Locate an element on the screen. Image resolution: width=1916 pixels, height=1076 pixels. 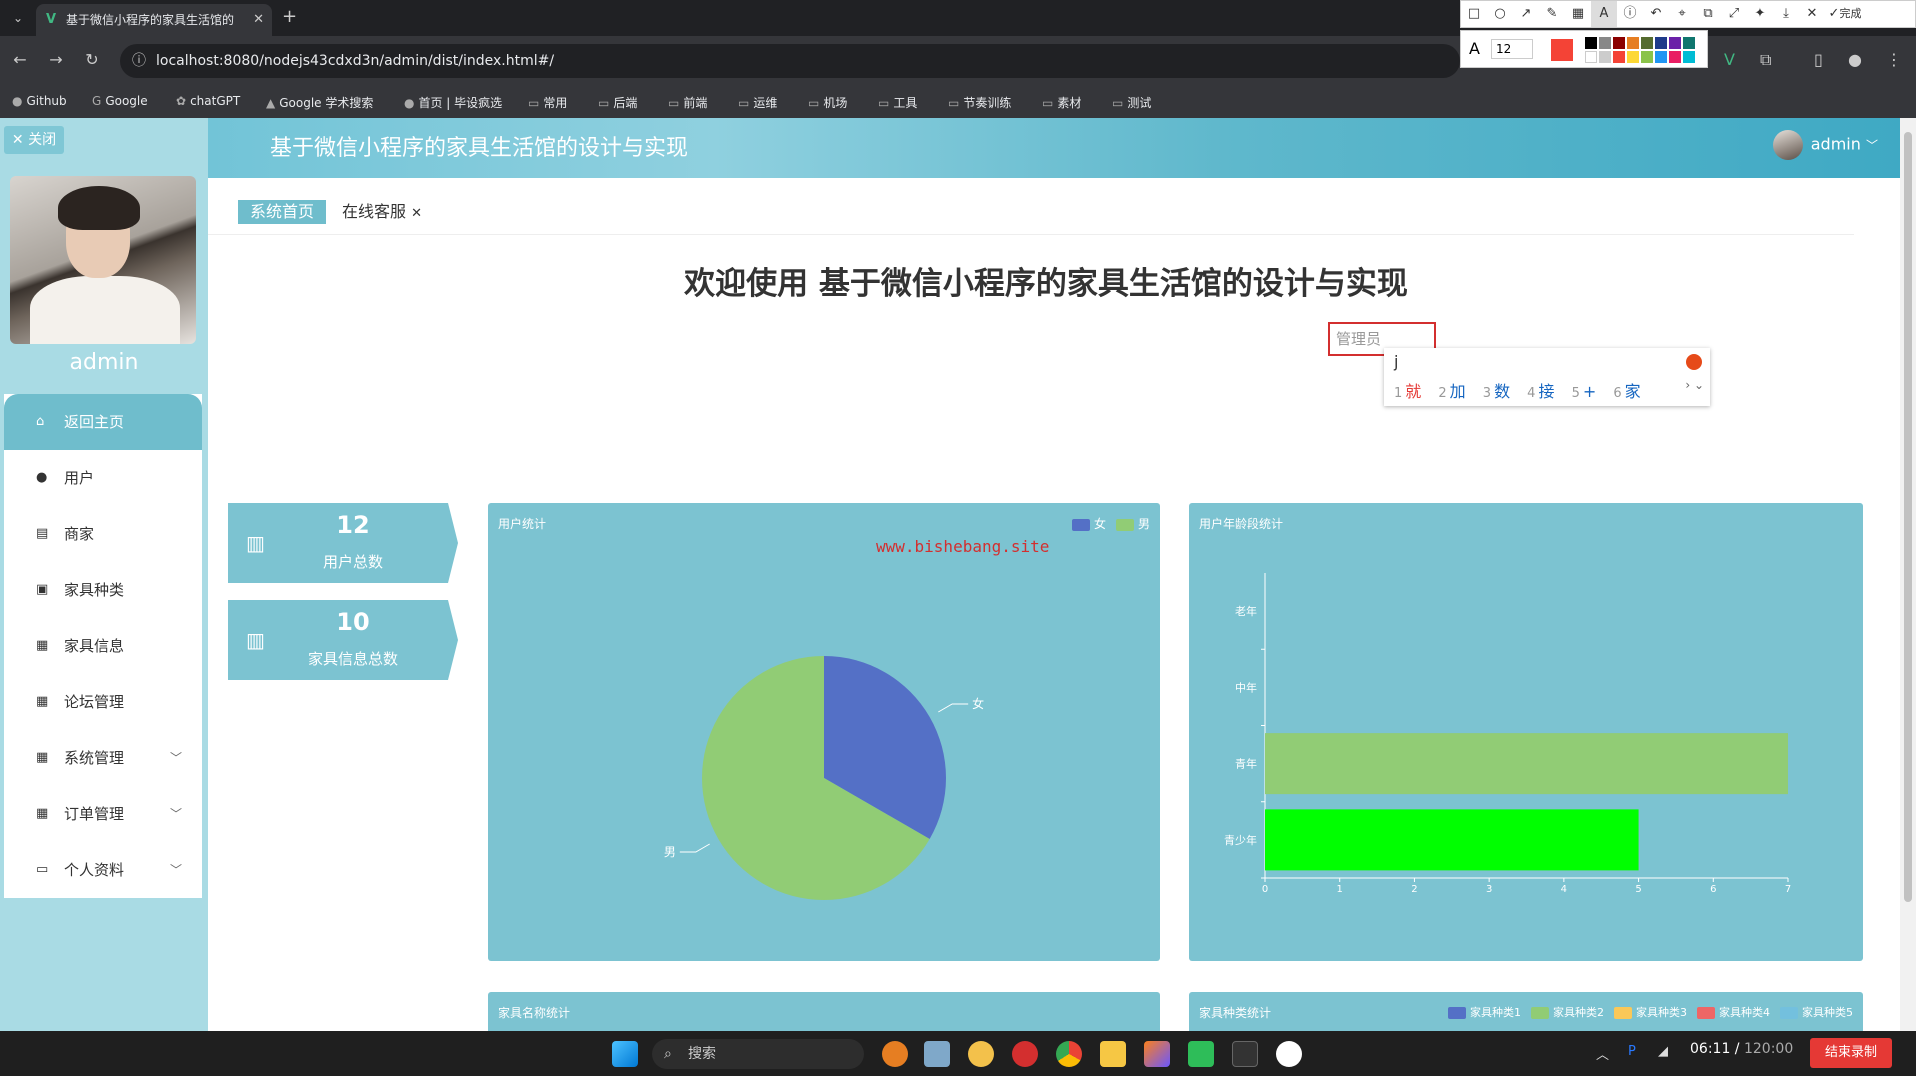
netease-icon is located at coordinates (1025, 1054).